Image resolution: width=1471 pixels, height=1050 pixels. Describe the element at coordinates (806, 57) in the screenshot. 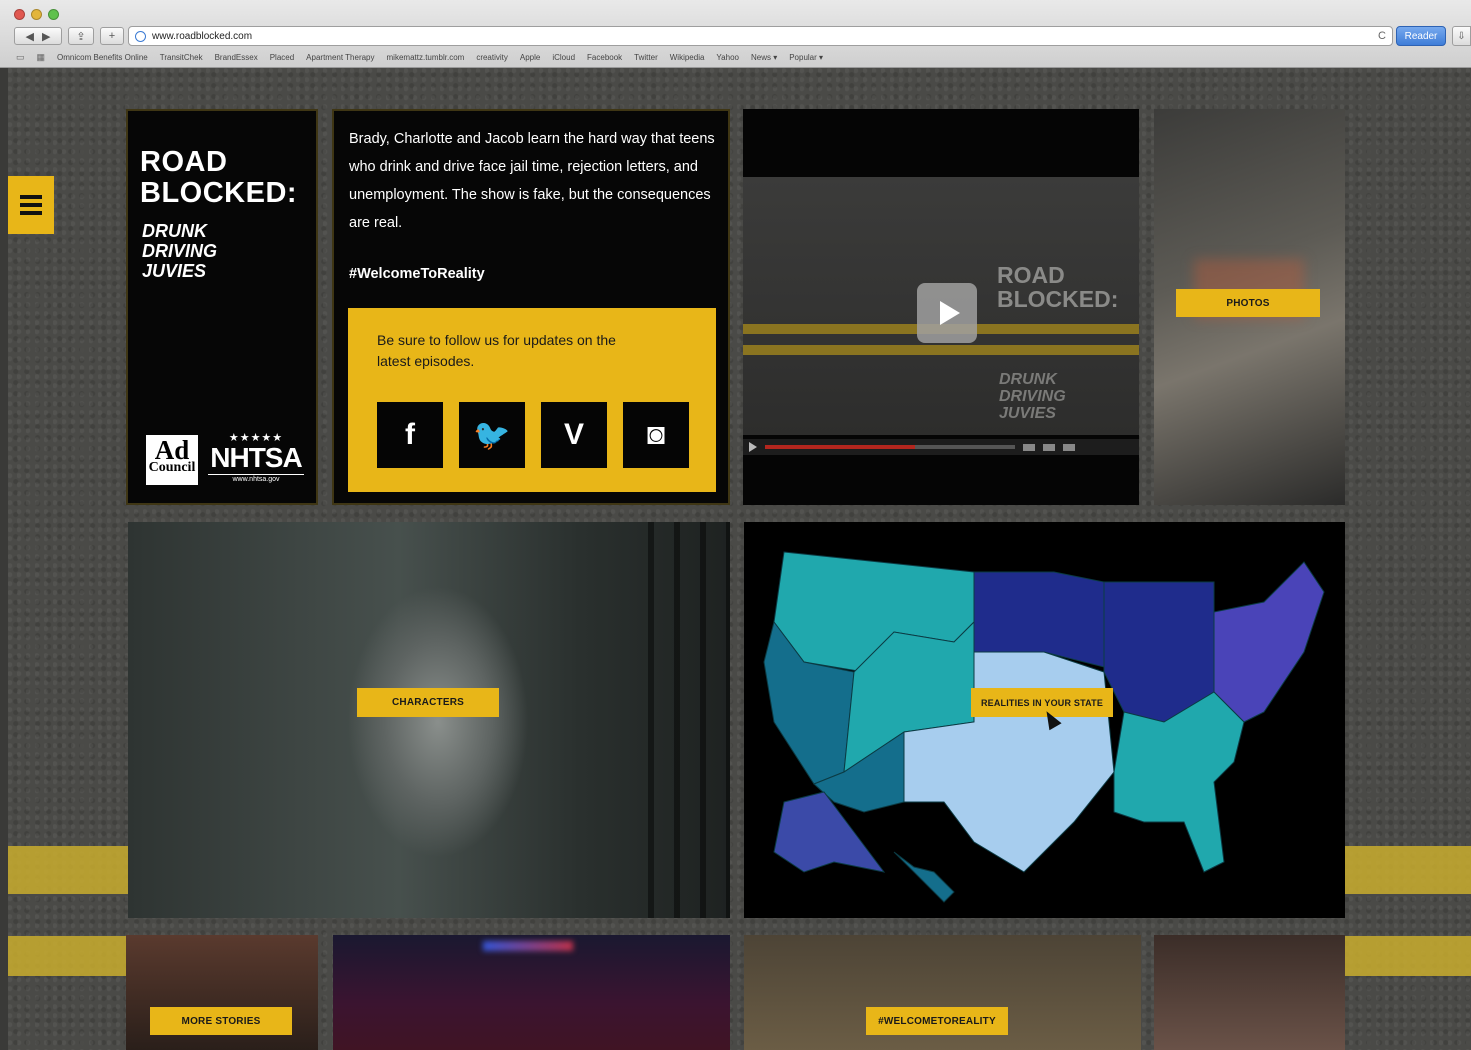

I see `bookmark-item: Popular ▾` at that location.